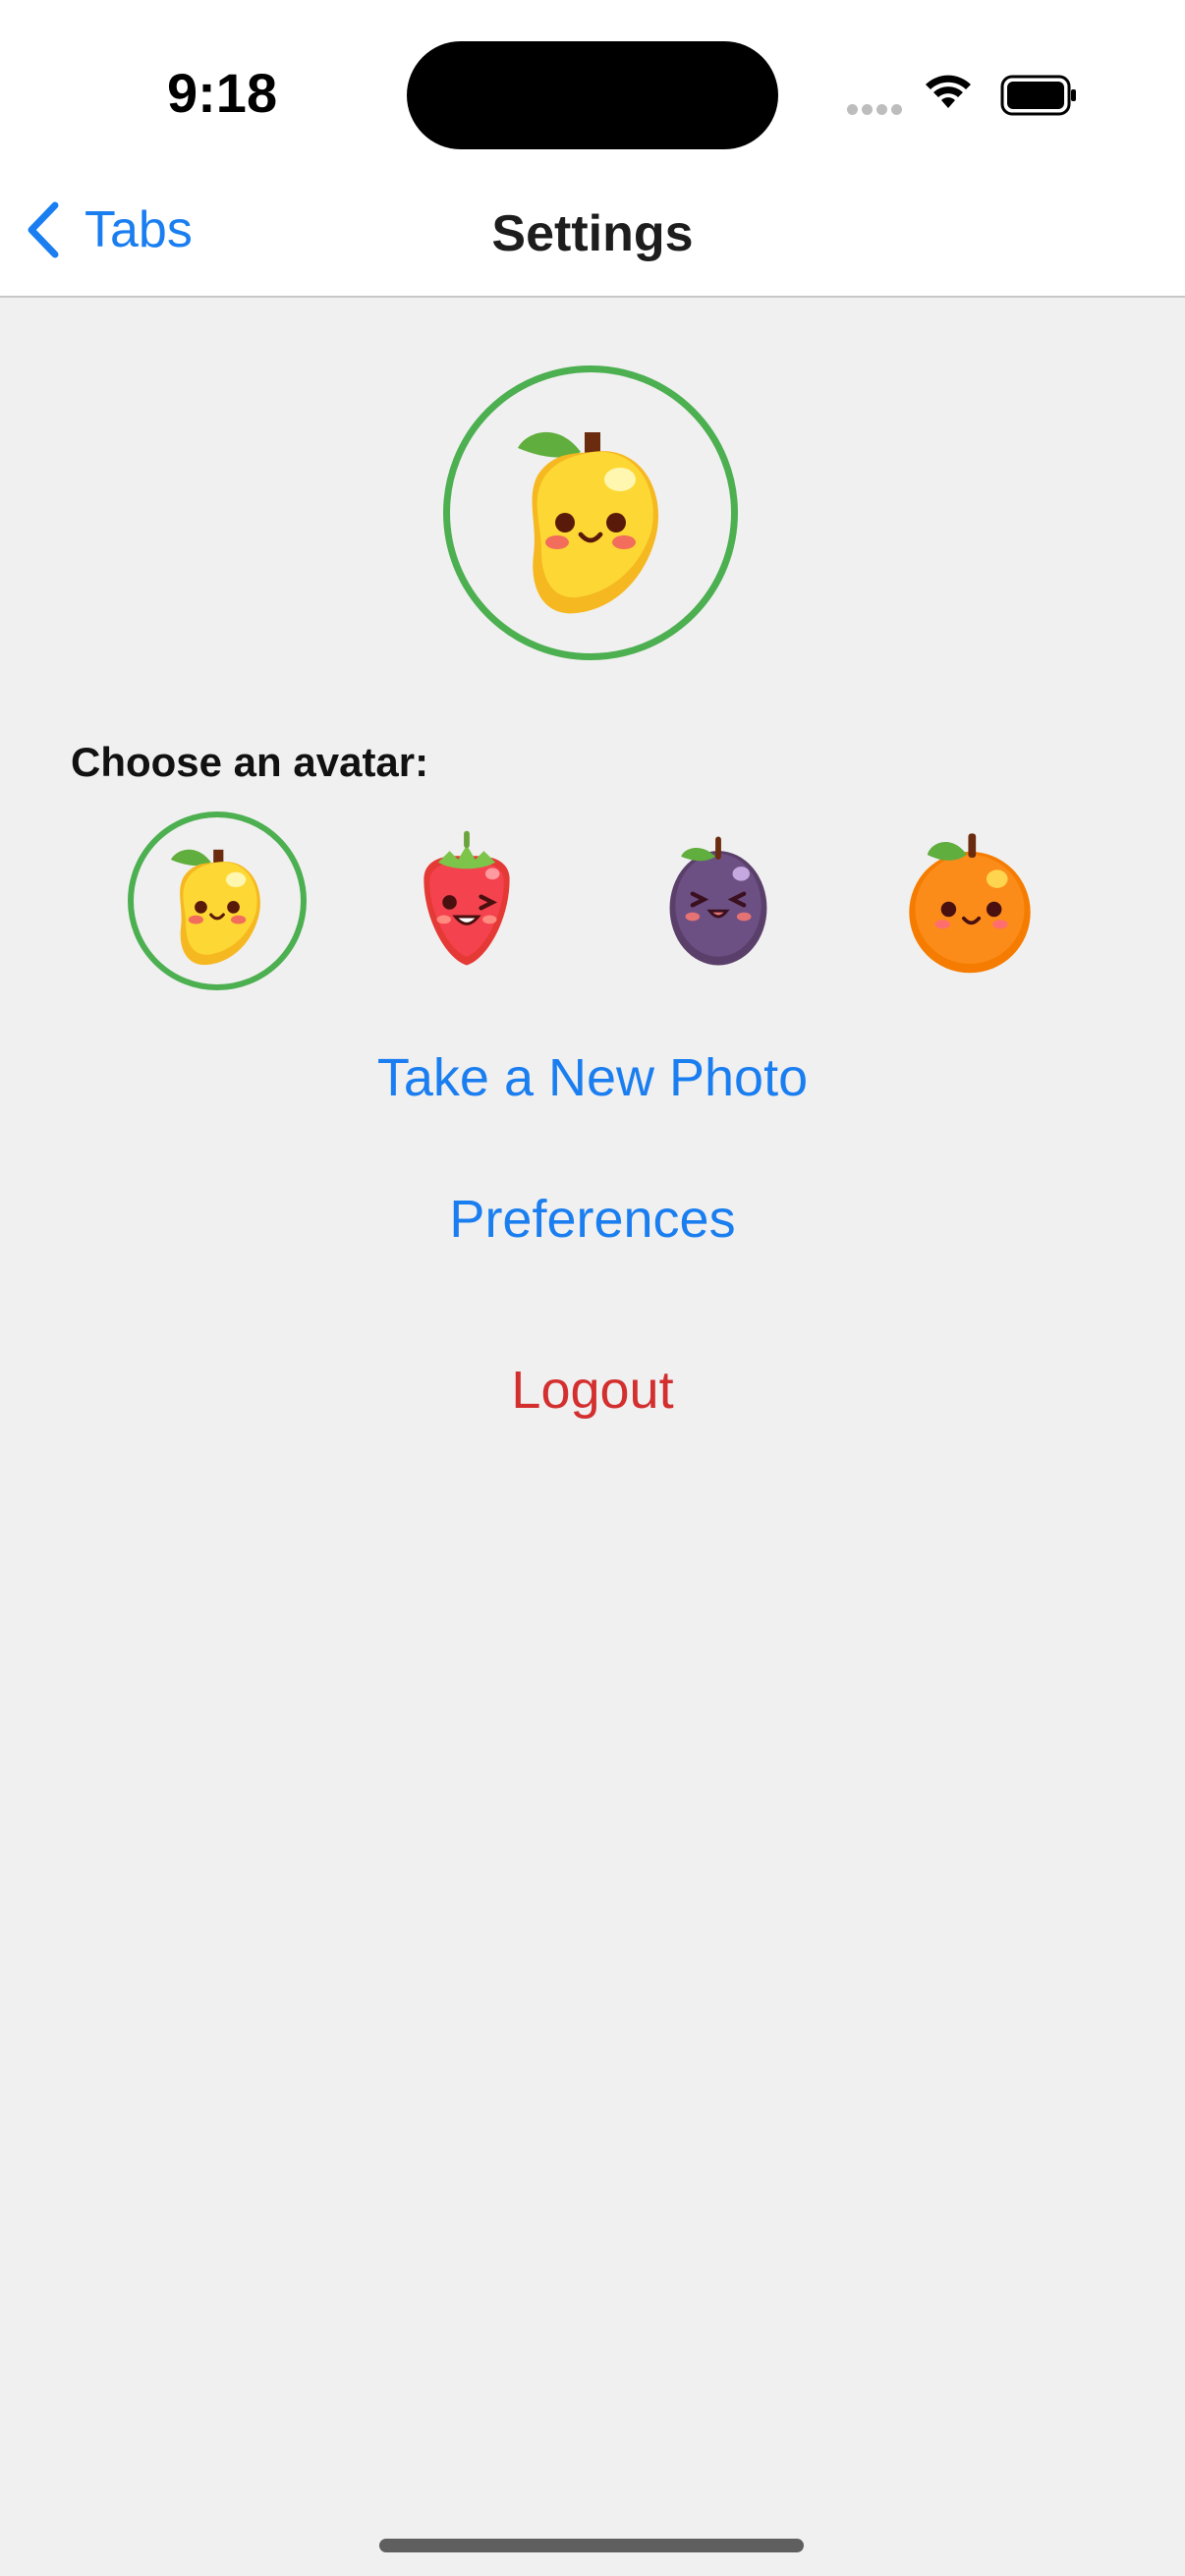 The height and width of the screenshot is (2576, 1185). What do you see at coordinates (592, 1219) in the screenshot?
I see `preferences-button: Preferences` at bounding box center [592, 1219].